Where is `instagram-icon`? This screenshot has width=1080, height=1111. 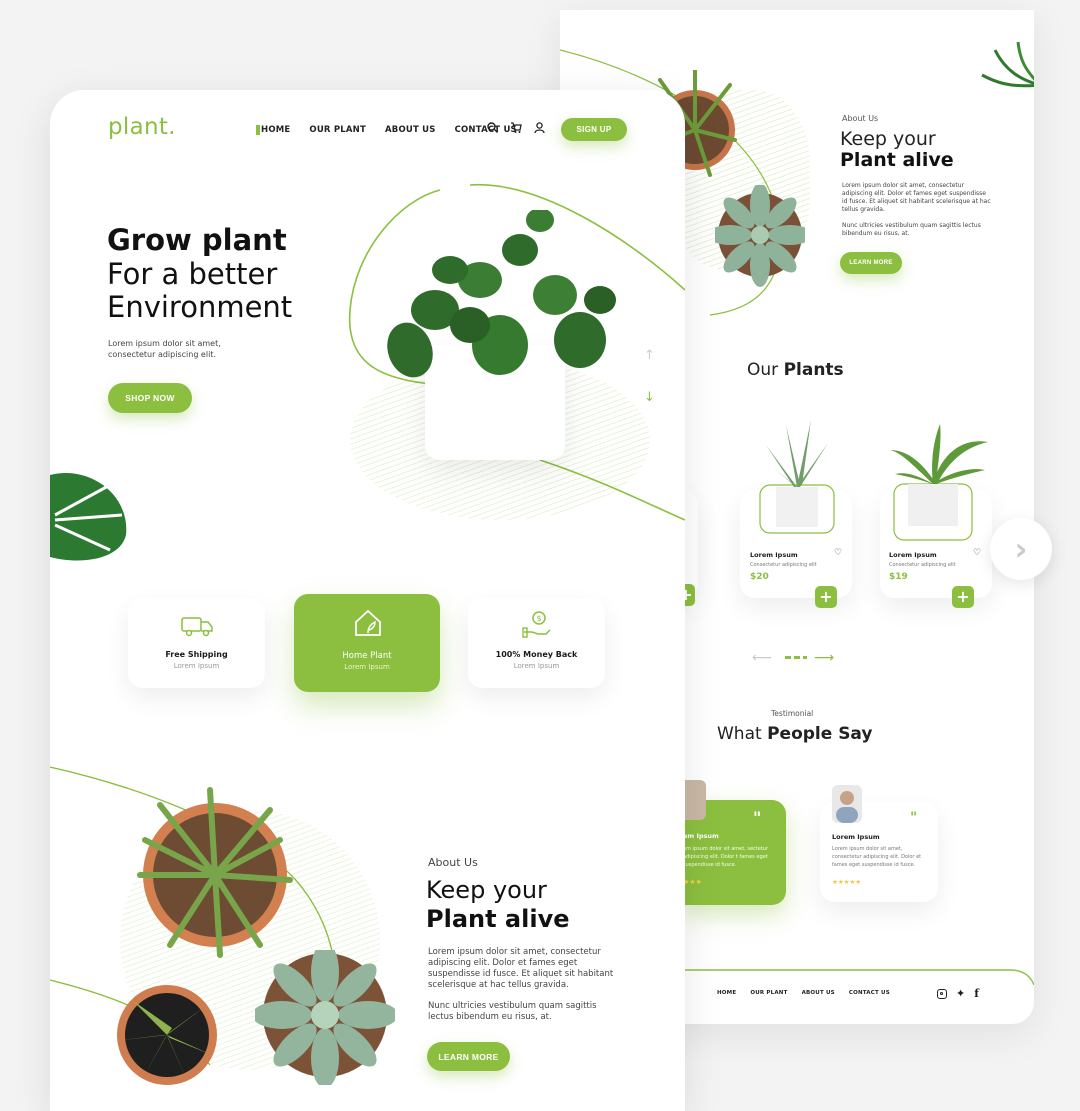
instagram-icon is located at coordinates (942, 993).